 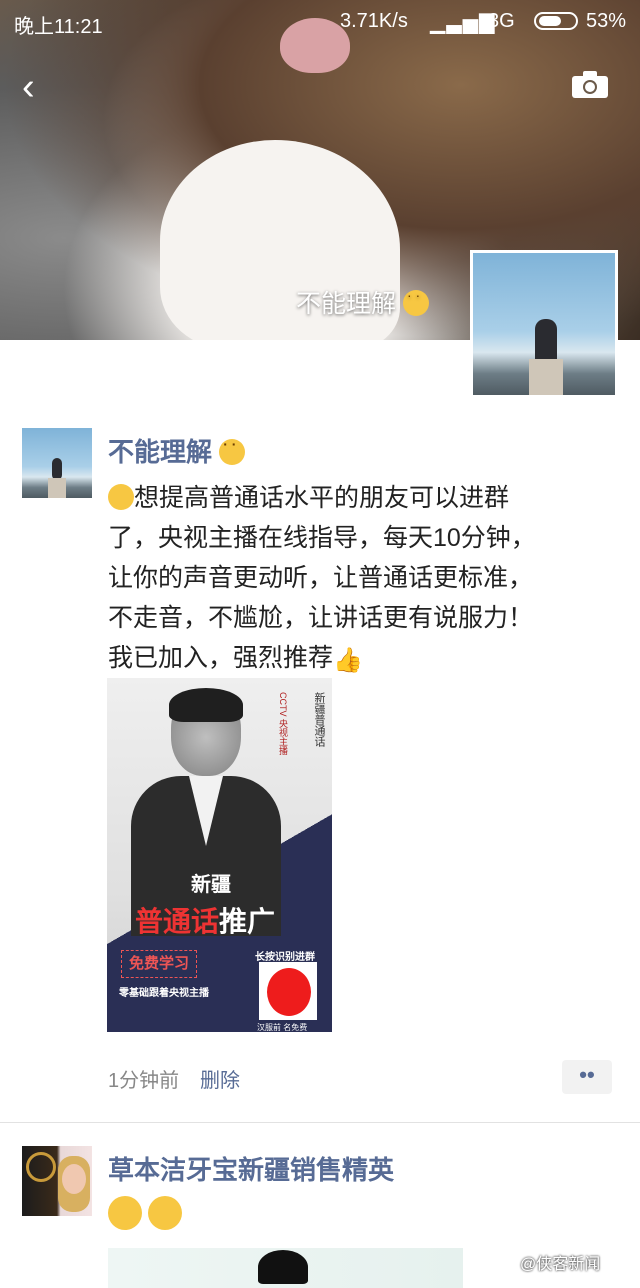 I want to click on more-button: ••, so click(x=587, y=1077).